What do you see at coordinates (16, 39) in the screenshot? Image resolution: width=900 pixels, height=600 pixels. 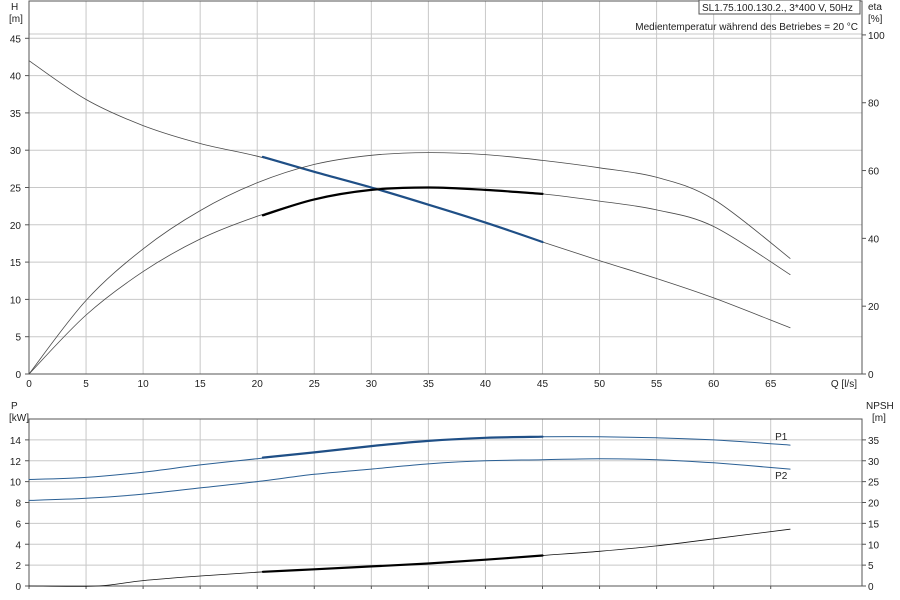 I see `left-tick-top-9: 45` at bounding box center [16, 39].